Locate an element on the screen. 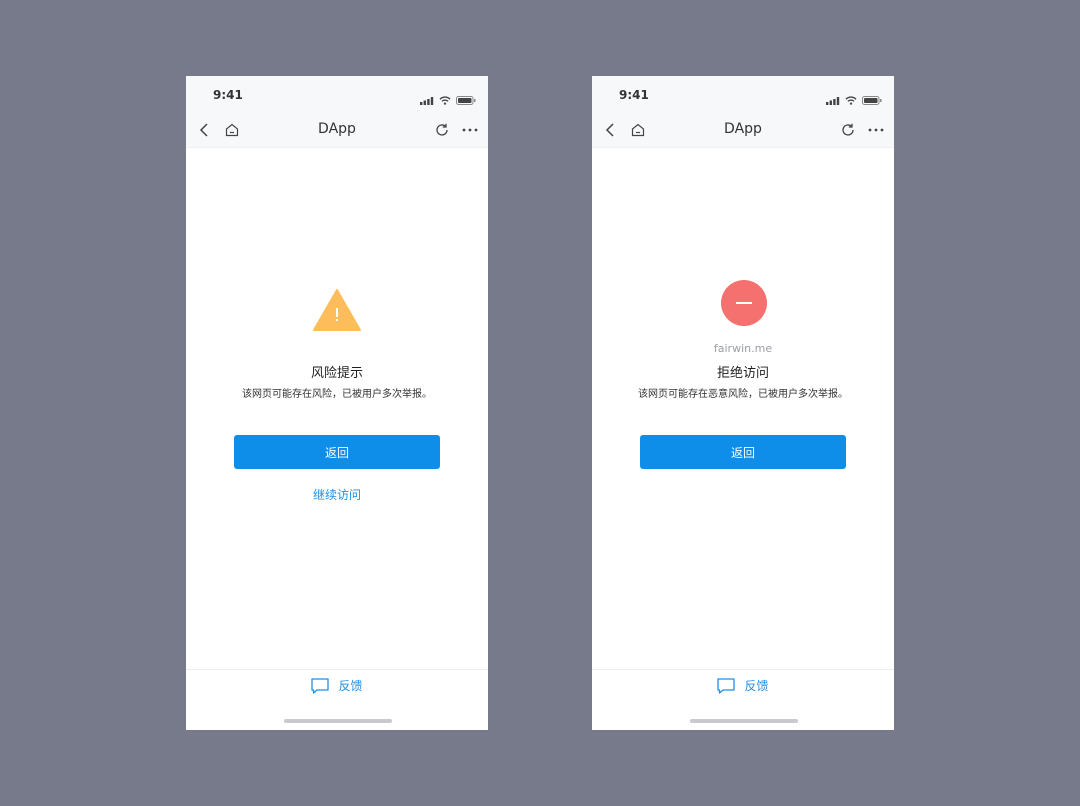  continue-visit-link: 继续访问 is located at coordinates (337, 494).